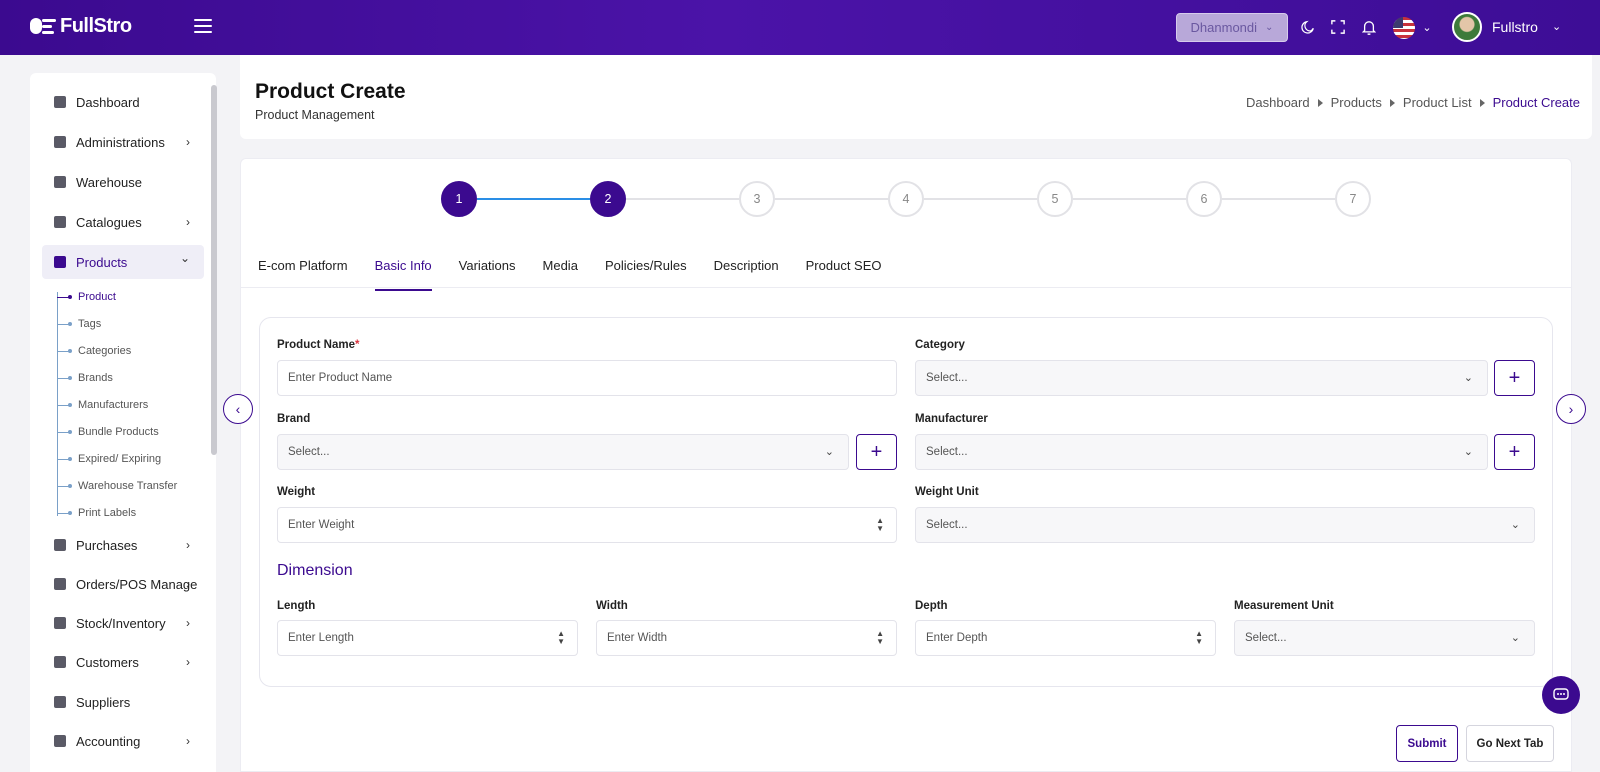 The image size is (1600, 772). I want to click on submit-button: Submit, so click(1427, 743).